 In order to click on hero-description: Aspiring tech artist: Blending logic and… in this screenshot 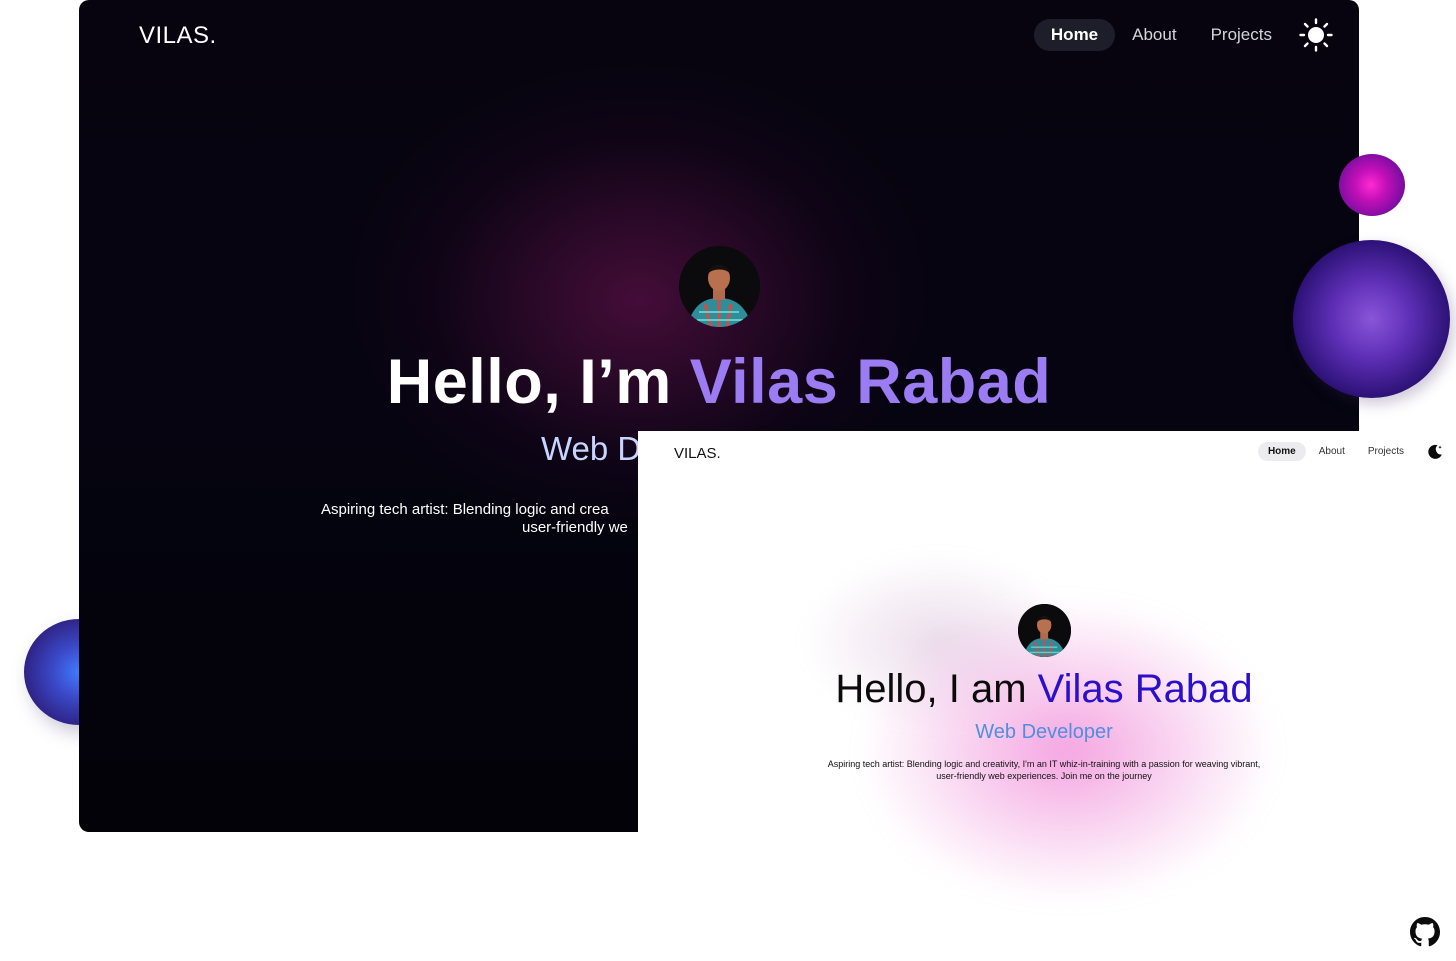, I will do `click(1044, 770)`.